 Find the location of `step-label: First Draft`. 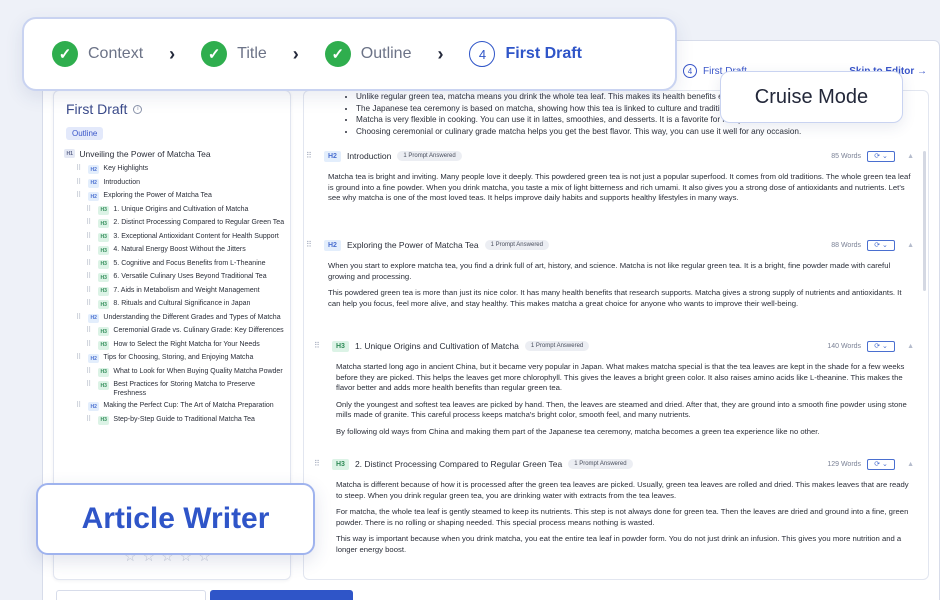

step-label: First Draft is located at coordinates (543, 53).